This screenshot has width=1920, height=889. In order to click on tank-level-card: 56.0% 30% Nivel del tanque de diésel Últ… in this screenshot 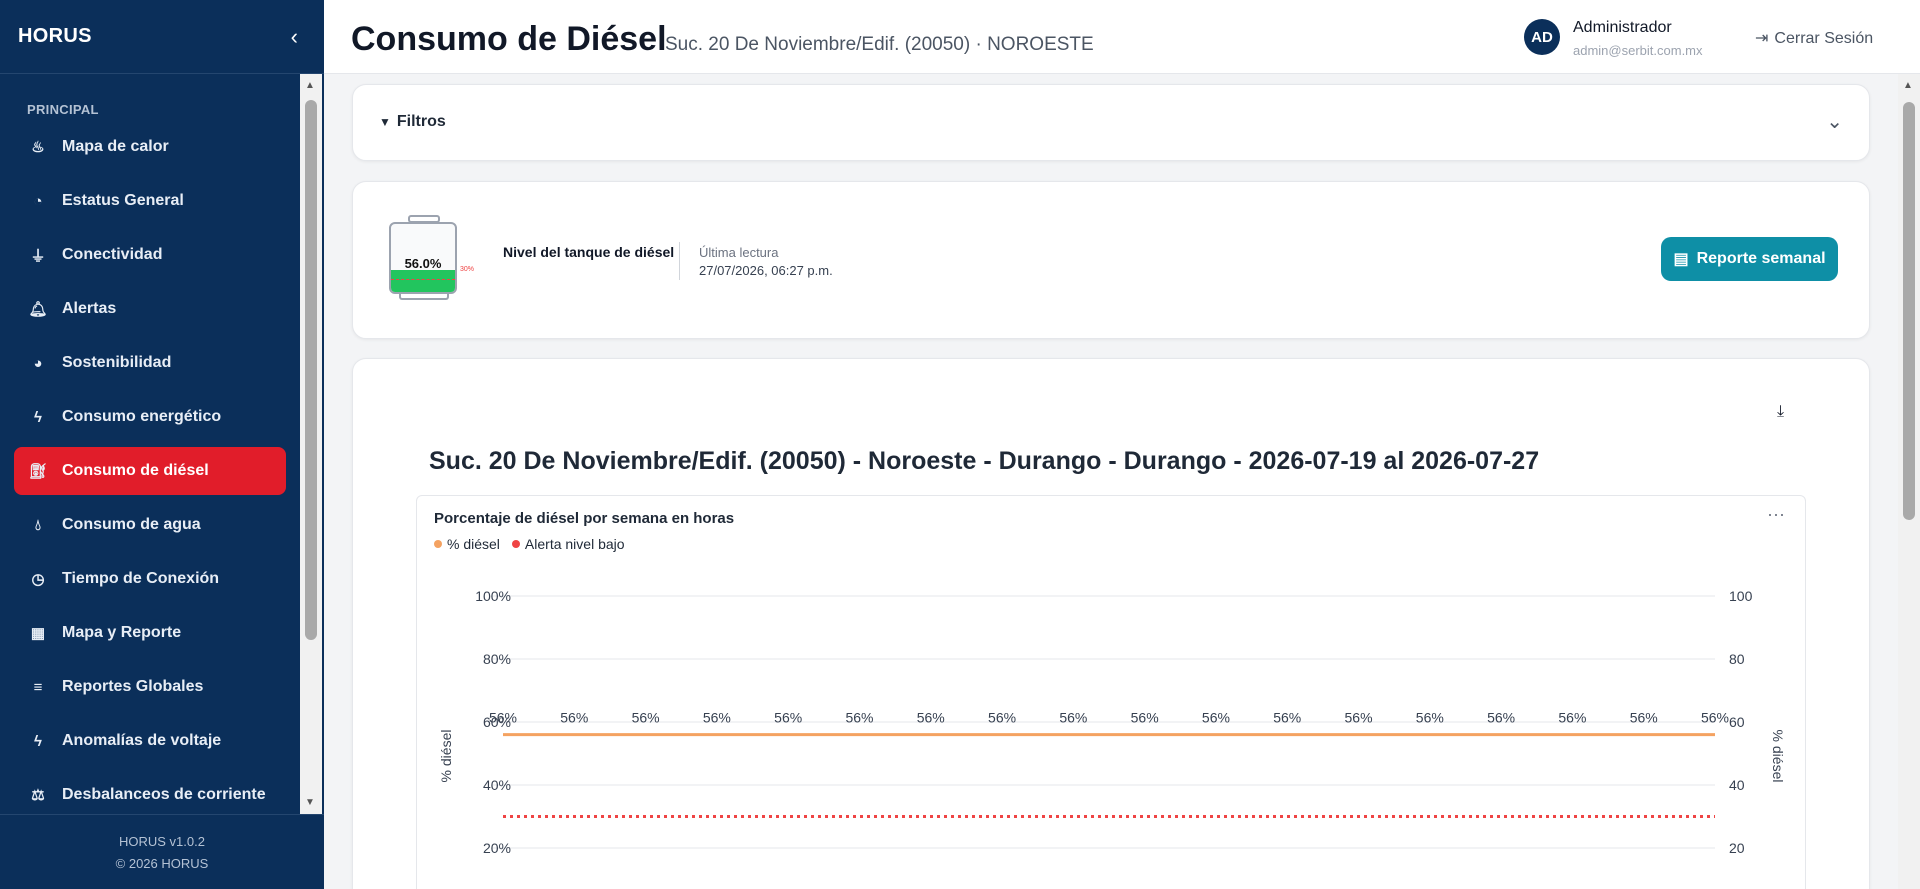, I will do `click(1111, 260)`.